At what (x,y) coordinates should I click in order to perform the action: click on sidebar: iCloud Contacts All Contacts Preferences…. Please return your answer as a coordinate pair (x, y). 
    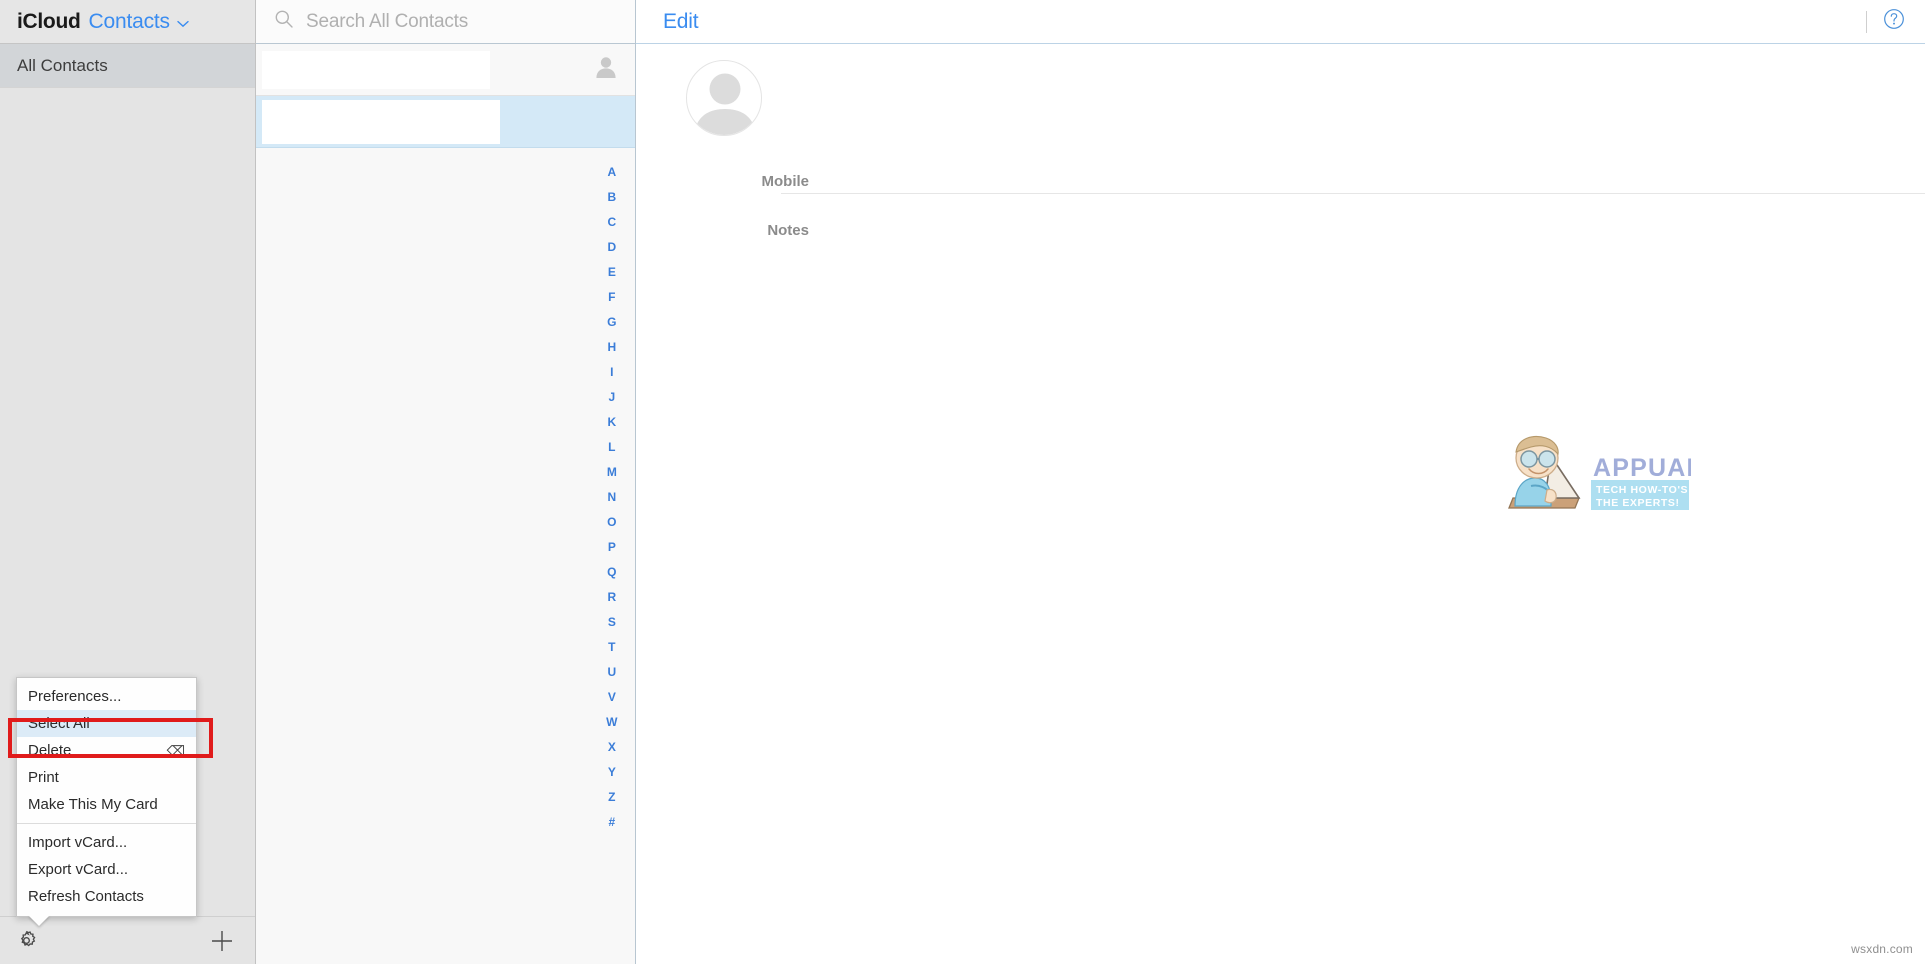
    Looking at the image, I should click on (128, 482).